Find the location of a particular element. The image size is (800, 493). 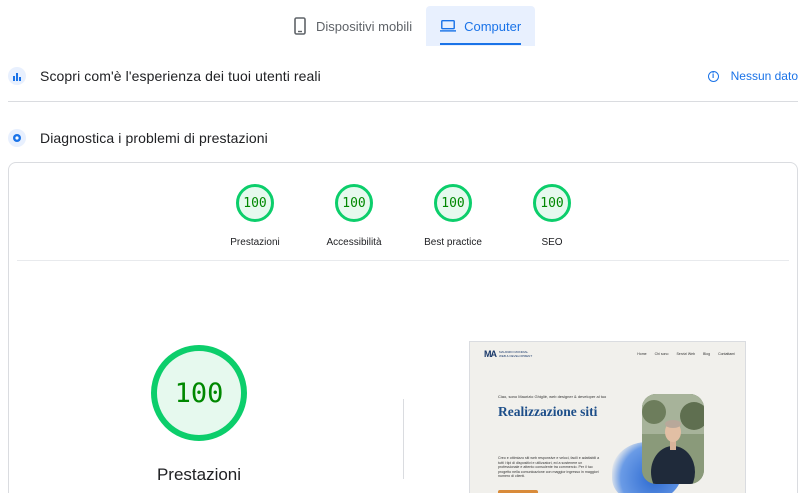

score-label: Accessibilità is located at coordinates (354, 242).